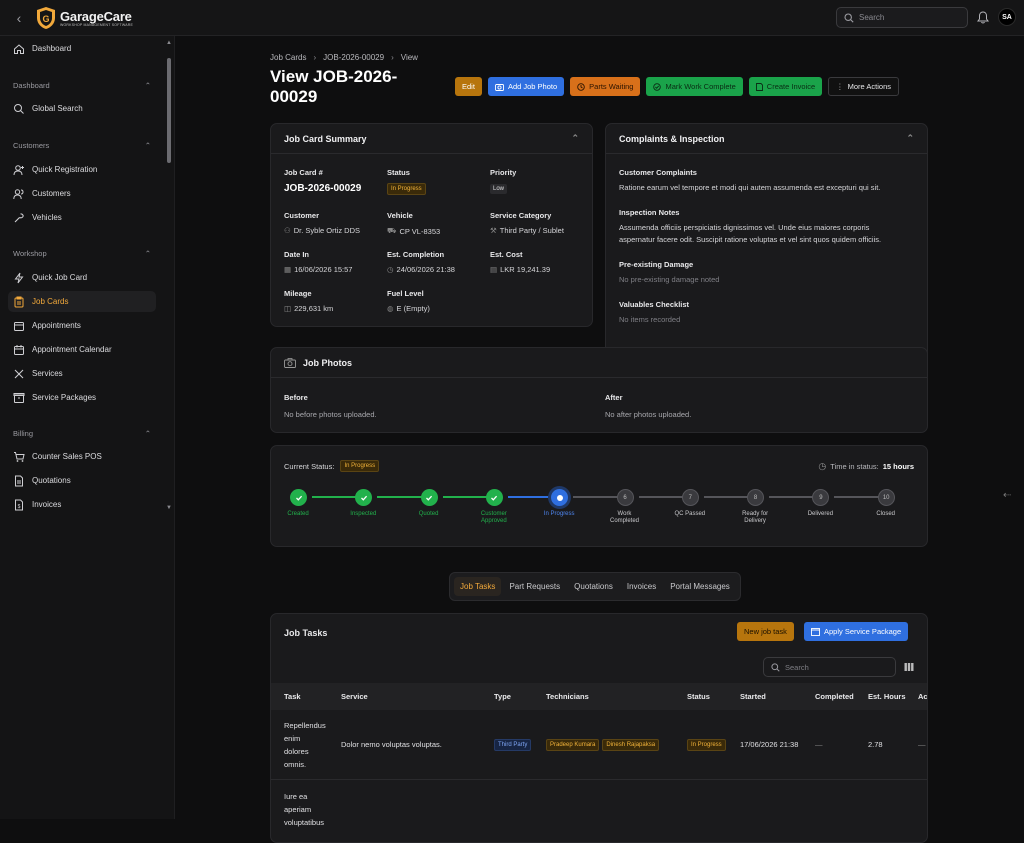  What do you see at coordinates (521, 215) in the screenshot?
I see `field-label: Service Category` at bounding box center [521, 215].